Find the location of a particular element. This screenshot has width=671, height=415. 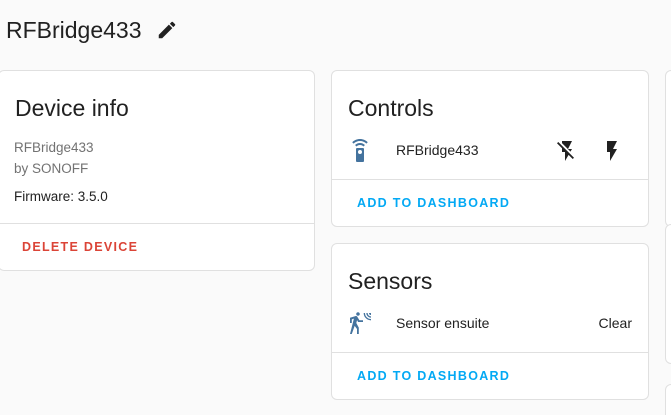

pencil-icon is located at coordinates (166, 30).